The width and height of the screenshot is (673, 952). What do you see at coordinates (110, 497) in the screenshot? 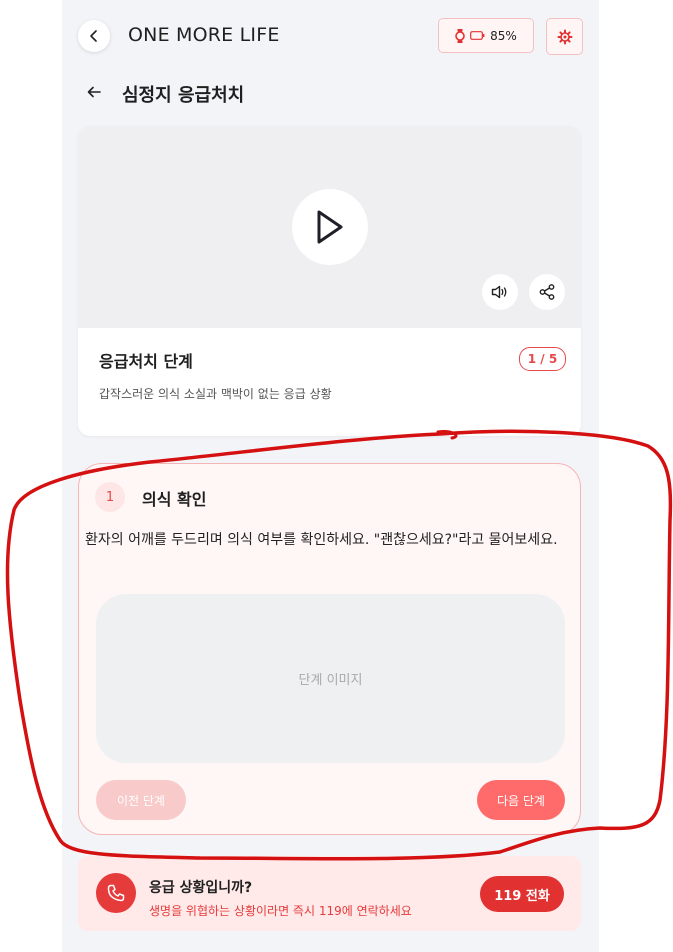
I see `step-number: 1` at bounding box center [110, 497].